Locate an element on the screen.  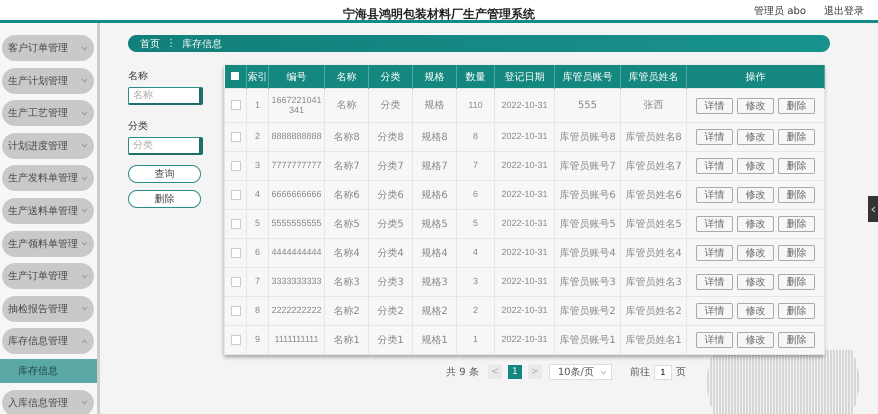
table-cell: 库管员姓名2 is located at coordinates (653, 311).